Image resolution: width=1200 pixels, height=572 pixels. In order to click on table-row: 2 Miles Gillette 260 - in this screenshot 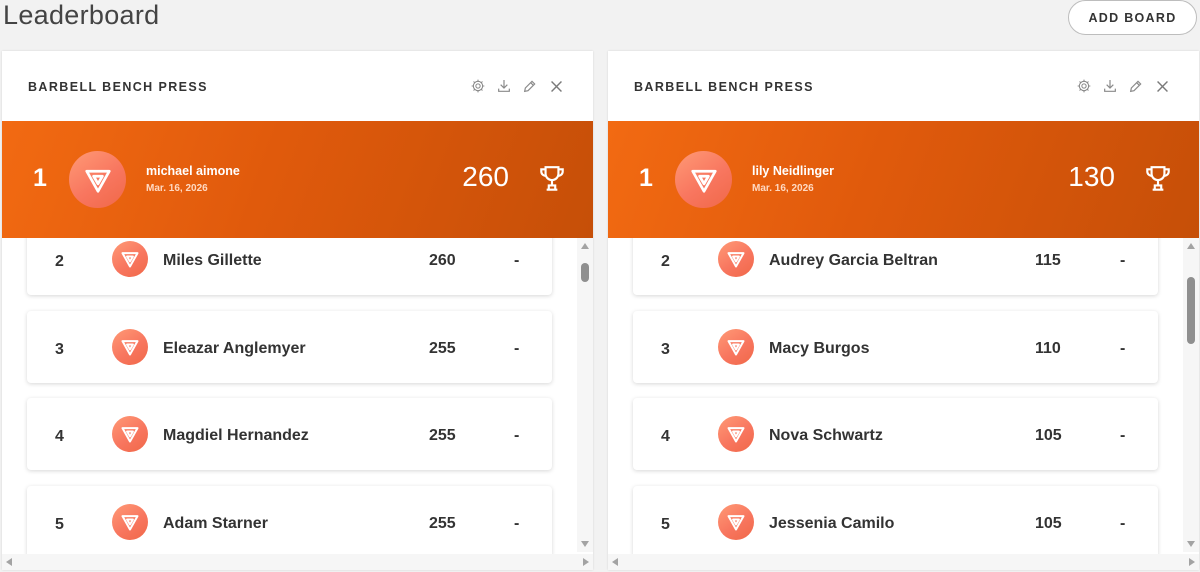, I will do `click(289, 266)`.